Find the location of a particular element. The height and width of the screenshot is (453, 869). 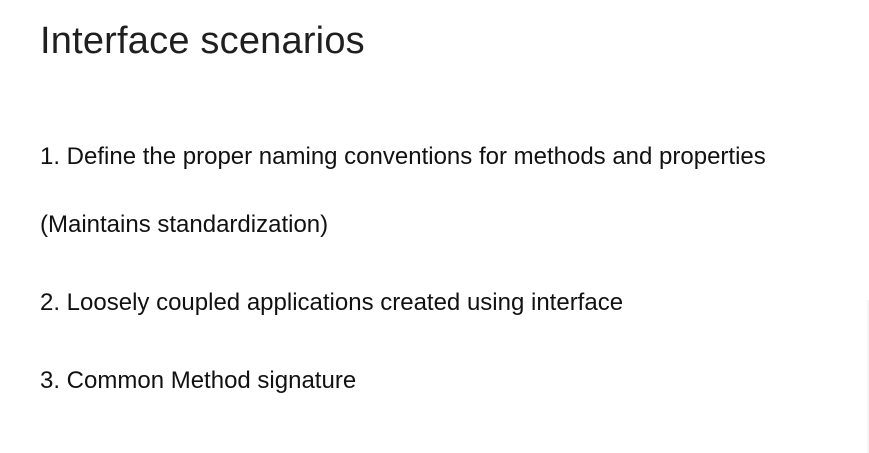

bullet-1-note-standardization: (Maintains standardization) is located at coordinates (184, 224).